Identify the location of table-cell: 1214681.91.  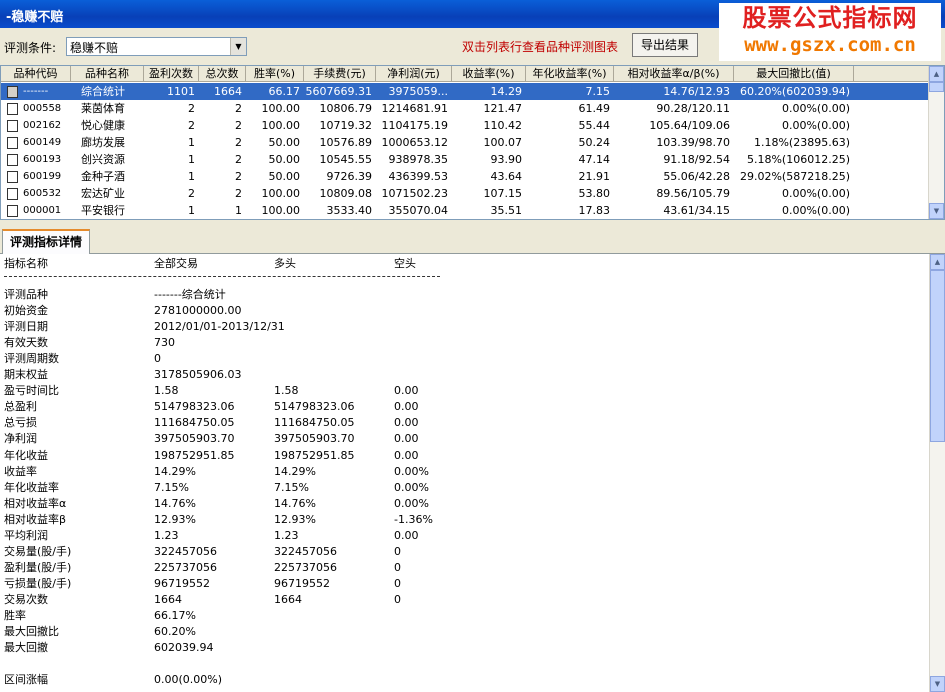
(414, 108).